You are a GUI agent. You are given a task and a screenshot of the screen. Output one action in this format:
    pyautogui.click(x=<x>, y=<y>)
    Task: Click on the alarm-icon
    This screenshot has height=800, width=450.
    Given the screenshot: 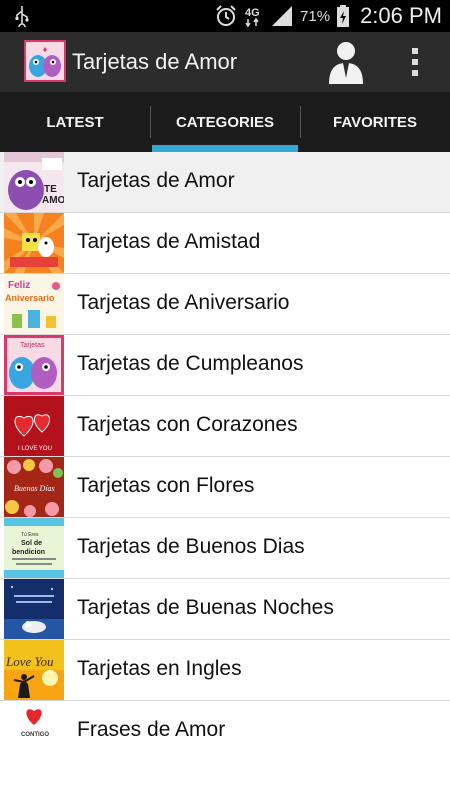 What is the action you would take?
    pyautogui.click(x=226, y=15)
    